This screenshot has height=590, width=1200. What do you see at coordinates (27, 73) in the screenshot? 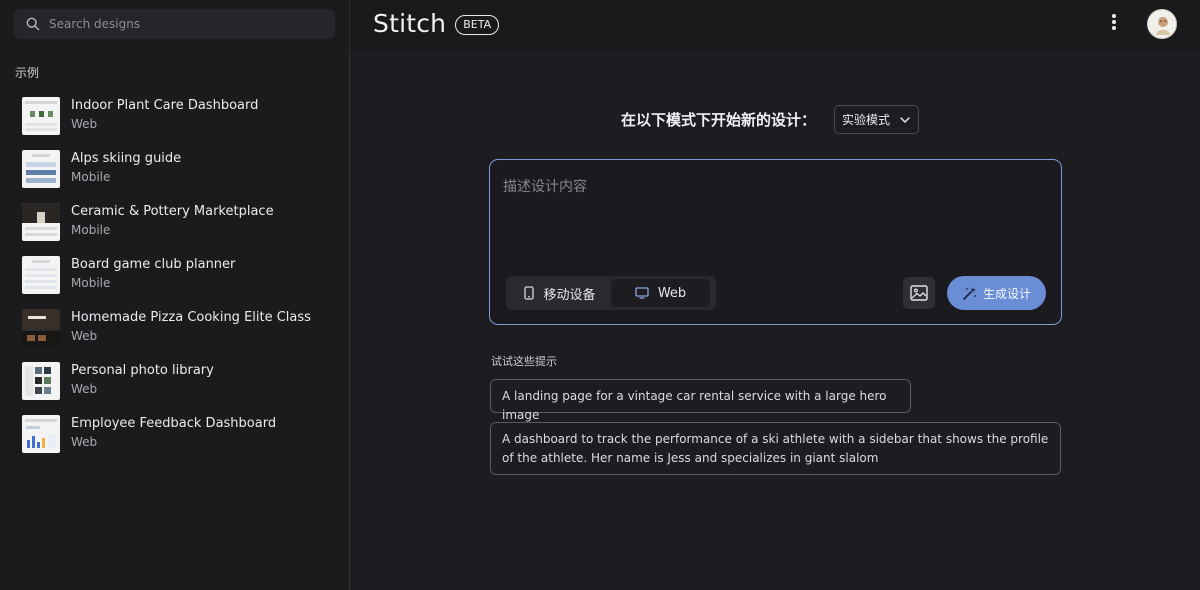
I see `examples-section-label: 示例` at bounding box center [27, 73].